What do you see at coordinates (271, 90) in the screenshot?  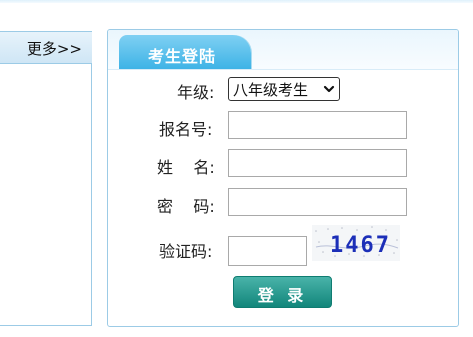 I see `grade-select-value: 八年级考生` at bounding box center [271, 90].